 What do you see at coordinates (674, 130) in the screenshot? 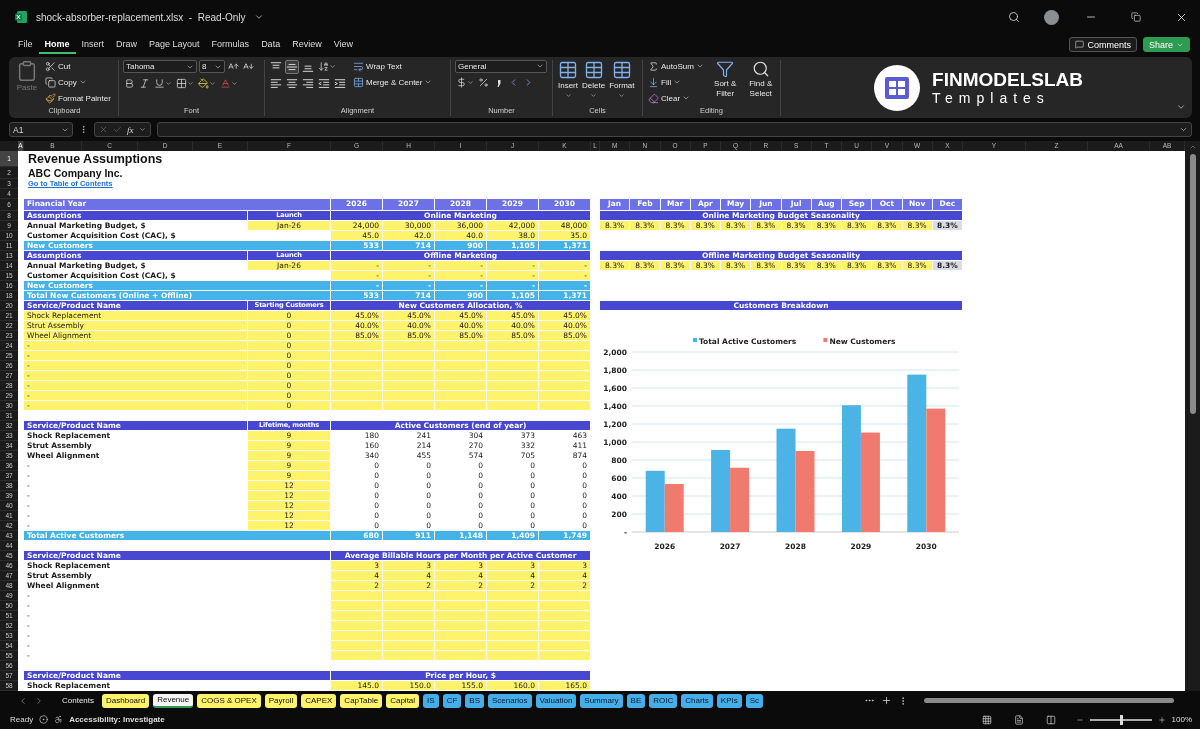
I see `formula-input` at bounding box center [674, 130].